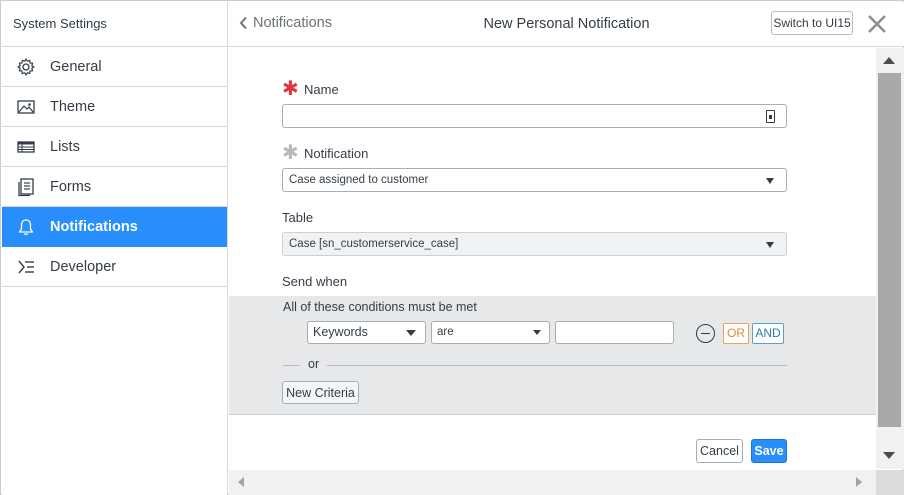 The width and height of the screenshot is (904, 495). I want to click on lookup-icon, so click(770, 116).